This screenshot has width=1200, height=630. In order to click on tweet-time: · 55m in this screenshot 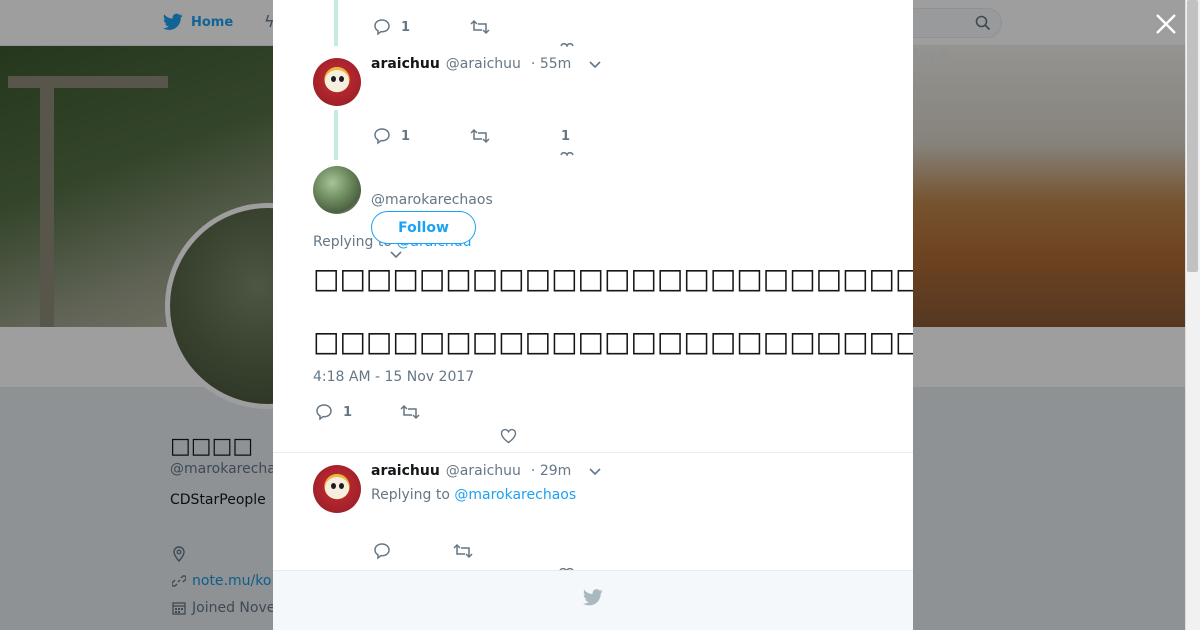, I will do `click(551, 64)`.